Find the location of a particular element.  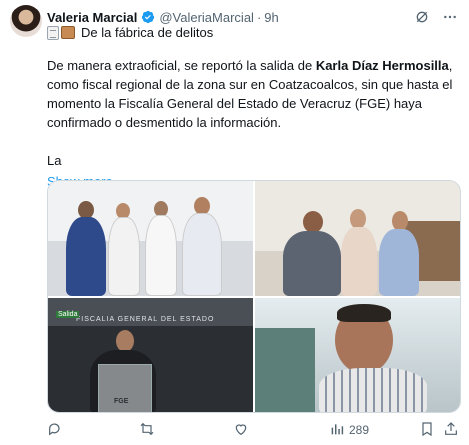

tweet-trailing-text: La is located at coordinates (54, 160).